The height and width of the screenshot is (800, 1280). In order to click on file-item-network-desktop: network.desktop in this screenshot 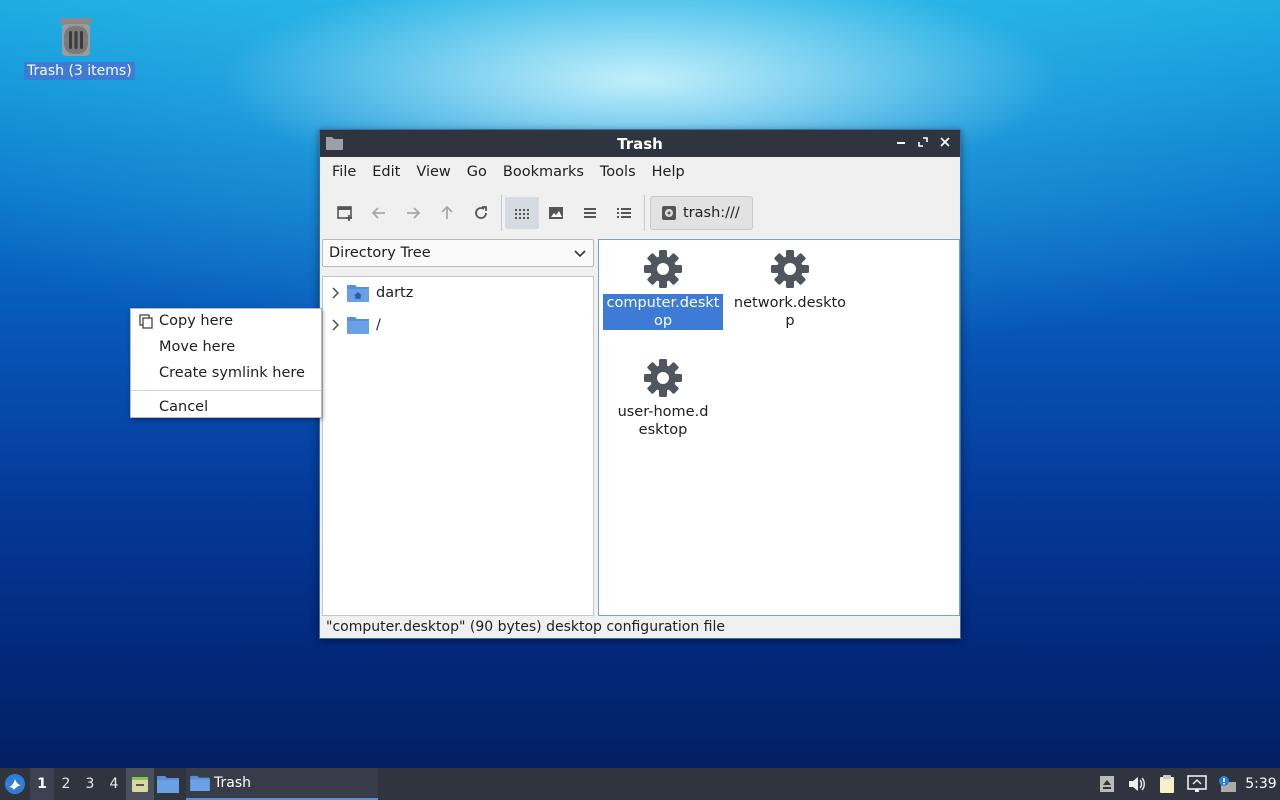, I will do `click(790, 287)`.